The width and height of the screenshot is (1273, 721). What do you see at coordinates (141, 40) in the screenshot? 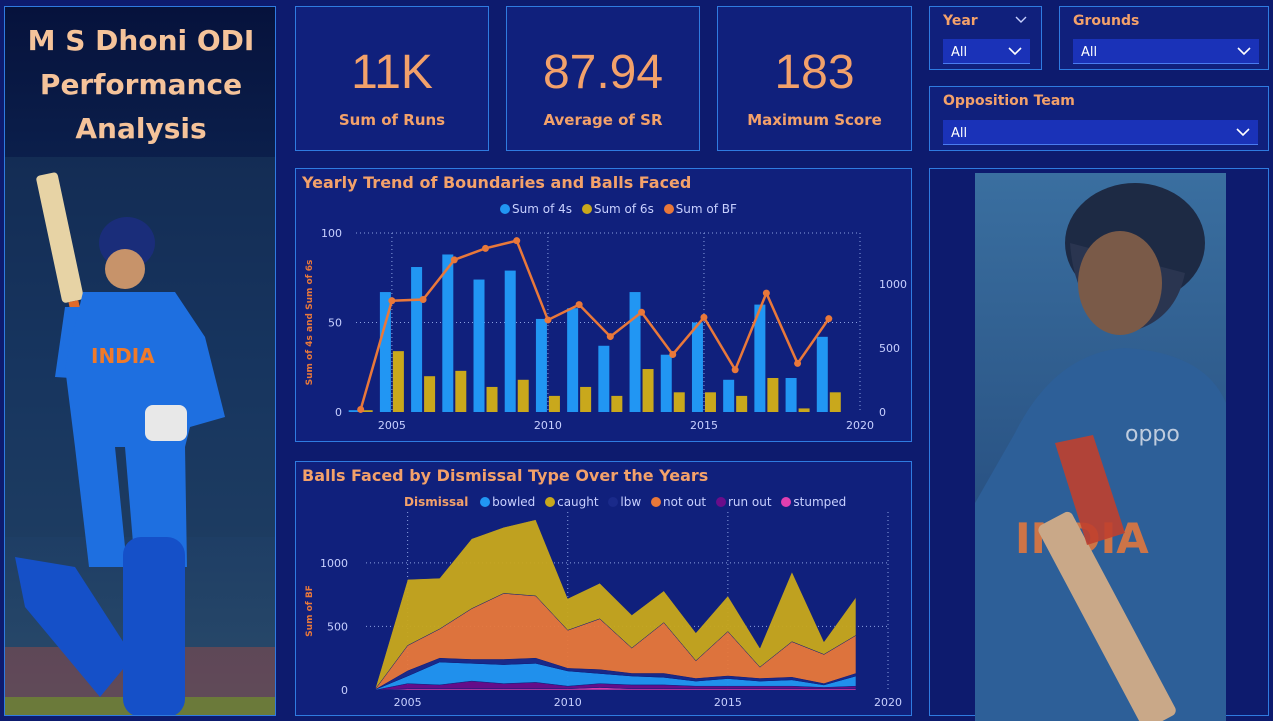
I see `title-line-1: M S Dhoni ODI` at bounding box center [141, 40].